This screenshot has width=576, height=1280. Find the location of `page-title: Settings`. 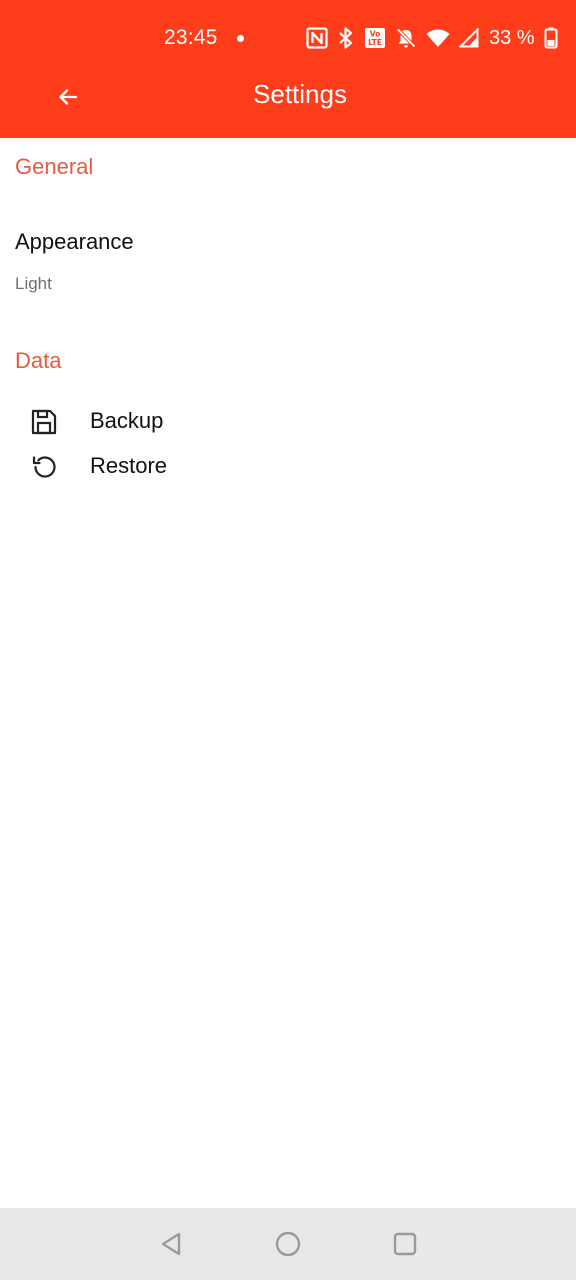

page-title: Settings is located at coordinates (300, 94).